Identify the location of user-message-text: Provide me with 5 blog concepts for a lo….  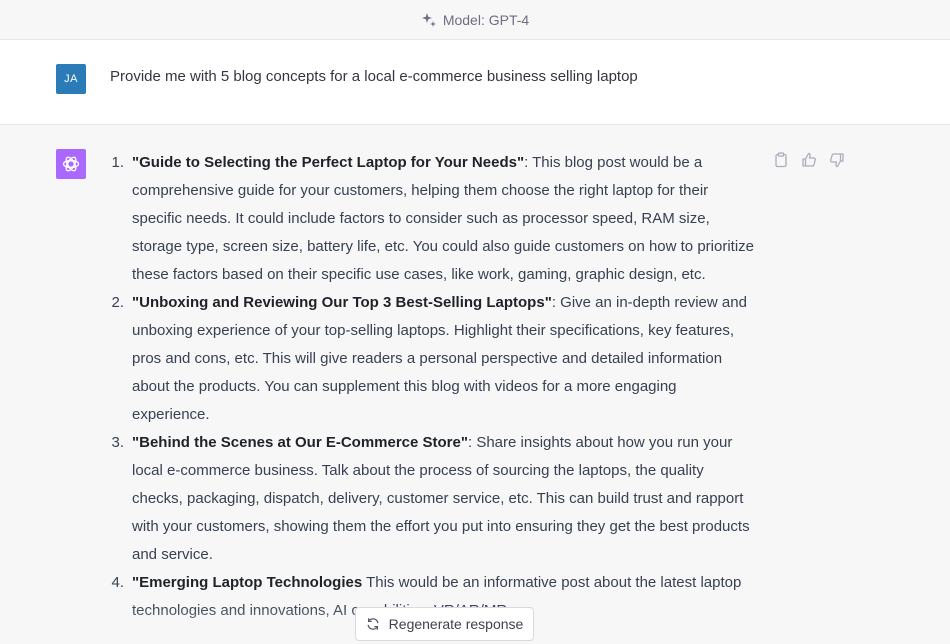
(374, 76).